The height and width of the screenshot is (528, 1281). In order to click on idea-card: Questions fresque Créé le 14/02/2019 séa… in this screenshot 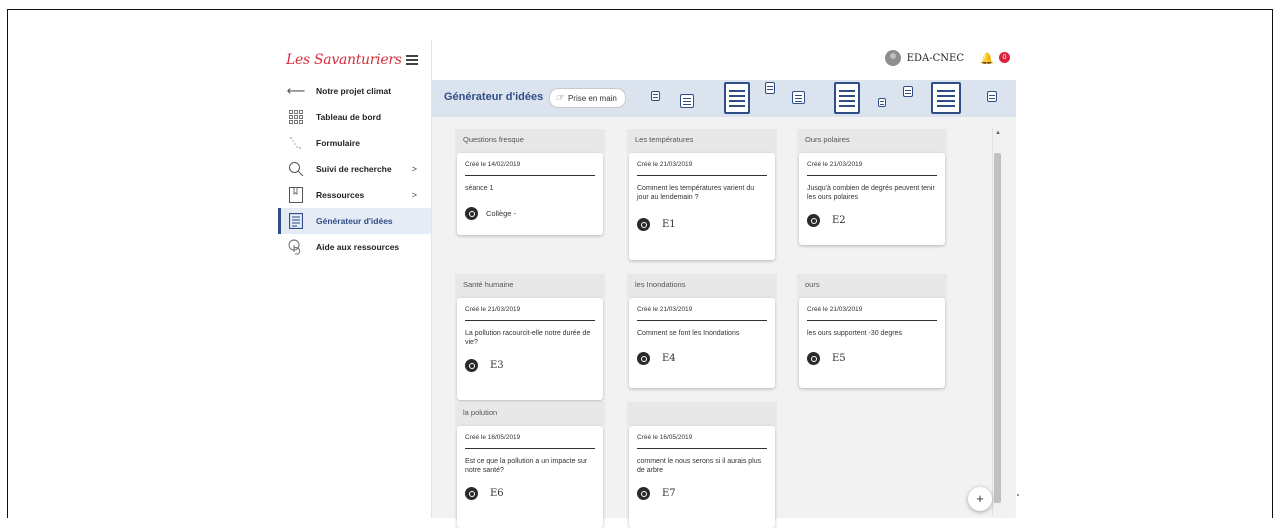, I will do `click(530, 182)`.